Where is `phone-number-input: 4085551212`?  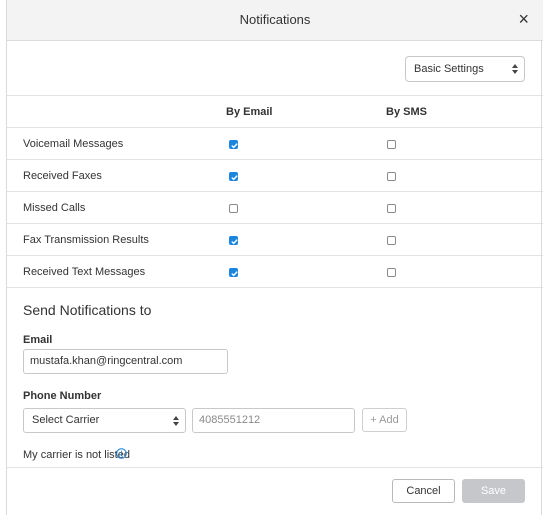 phone-number-input: 4085551212 is located at coordinates (273, 420).